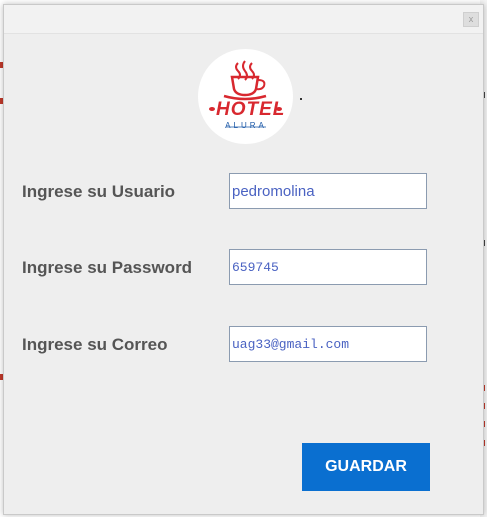 This screenshot has height=517, width=487. What do you see at coordinates (251, 109) in the screenshot?
I see `logo-brand-text: HOTEL` at bounding box center [251, 109].